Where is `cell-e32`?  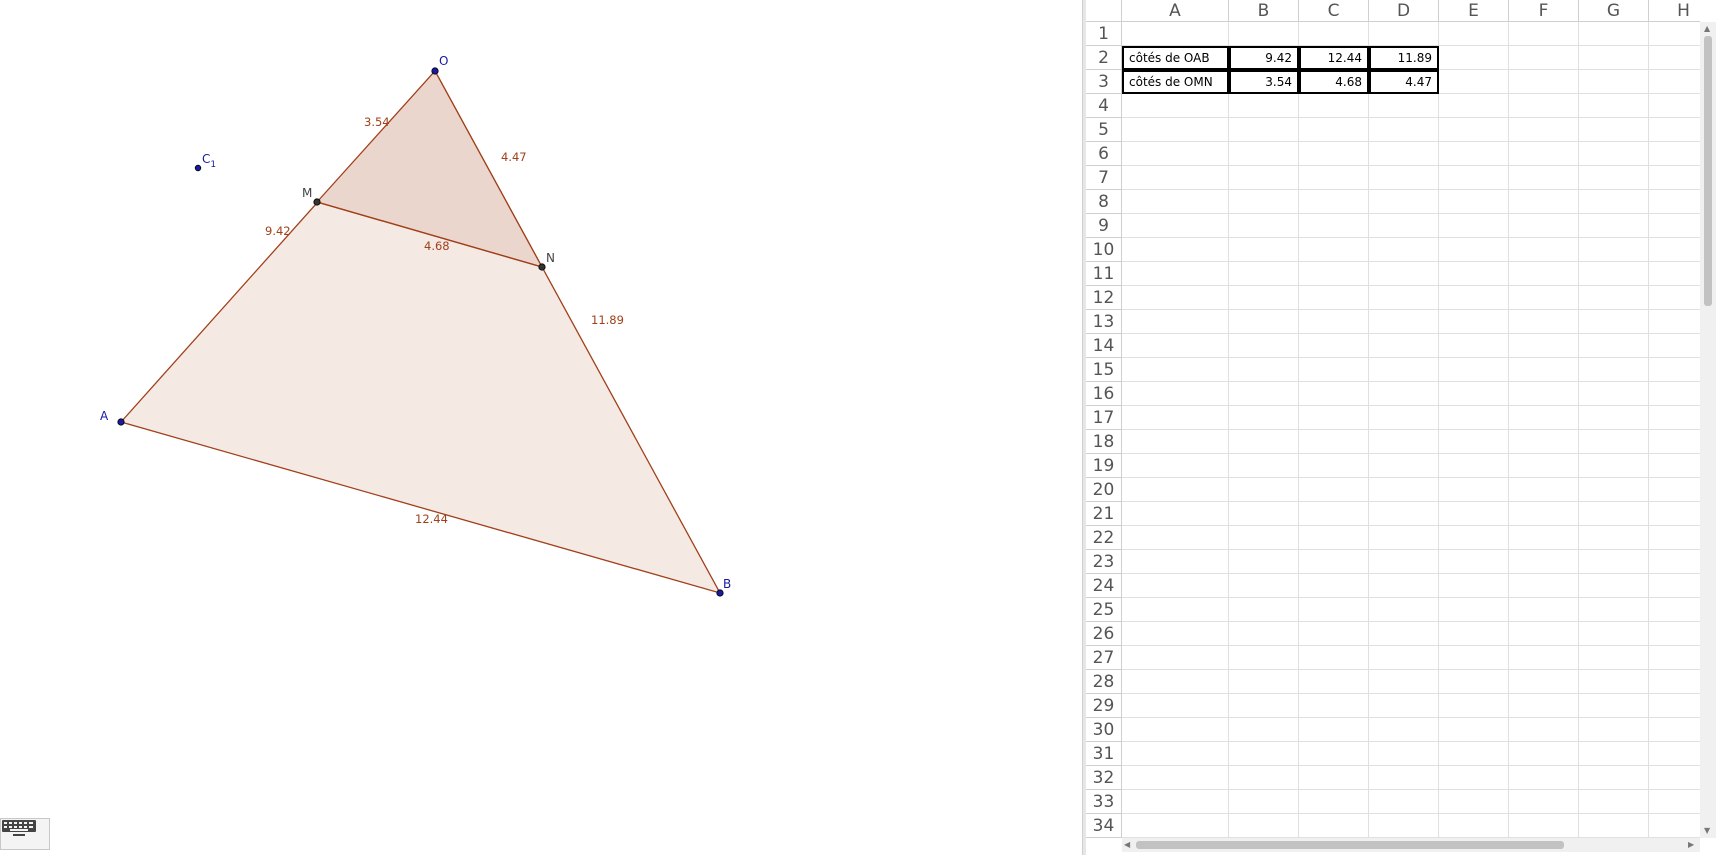 cell-e32 is located at coordinates (1474, 778).